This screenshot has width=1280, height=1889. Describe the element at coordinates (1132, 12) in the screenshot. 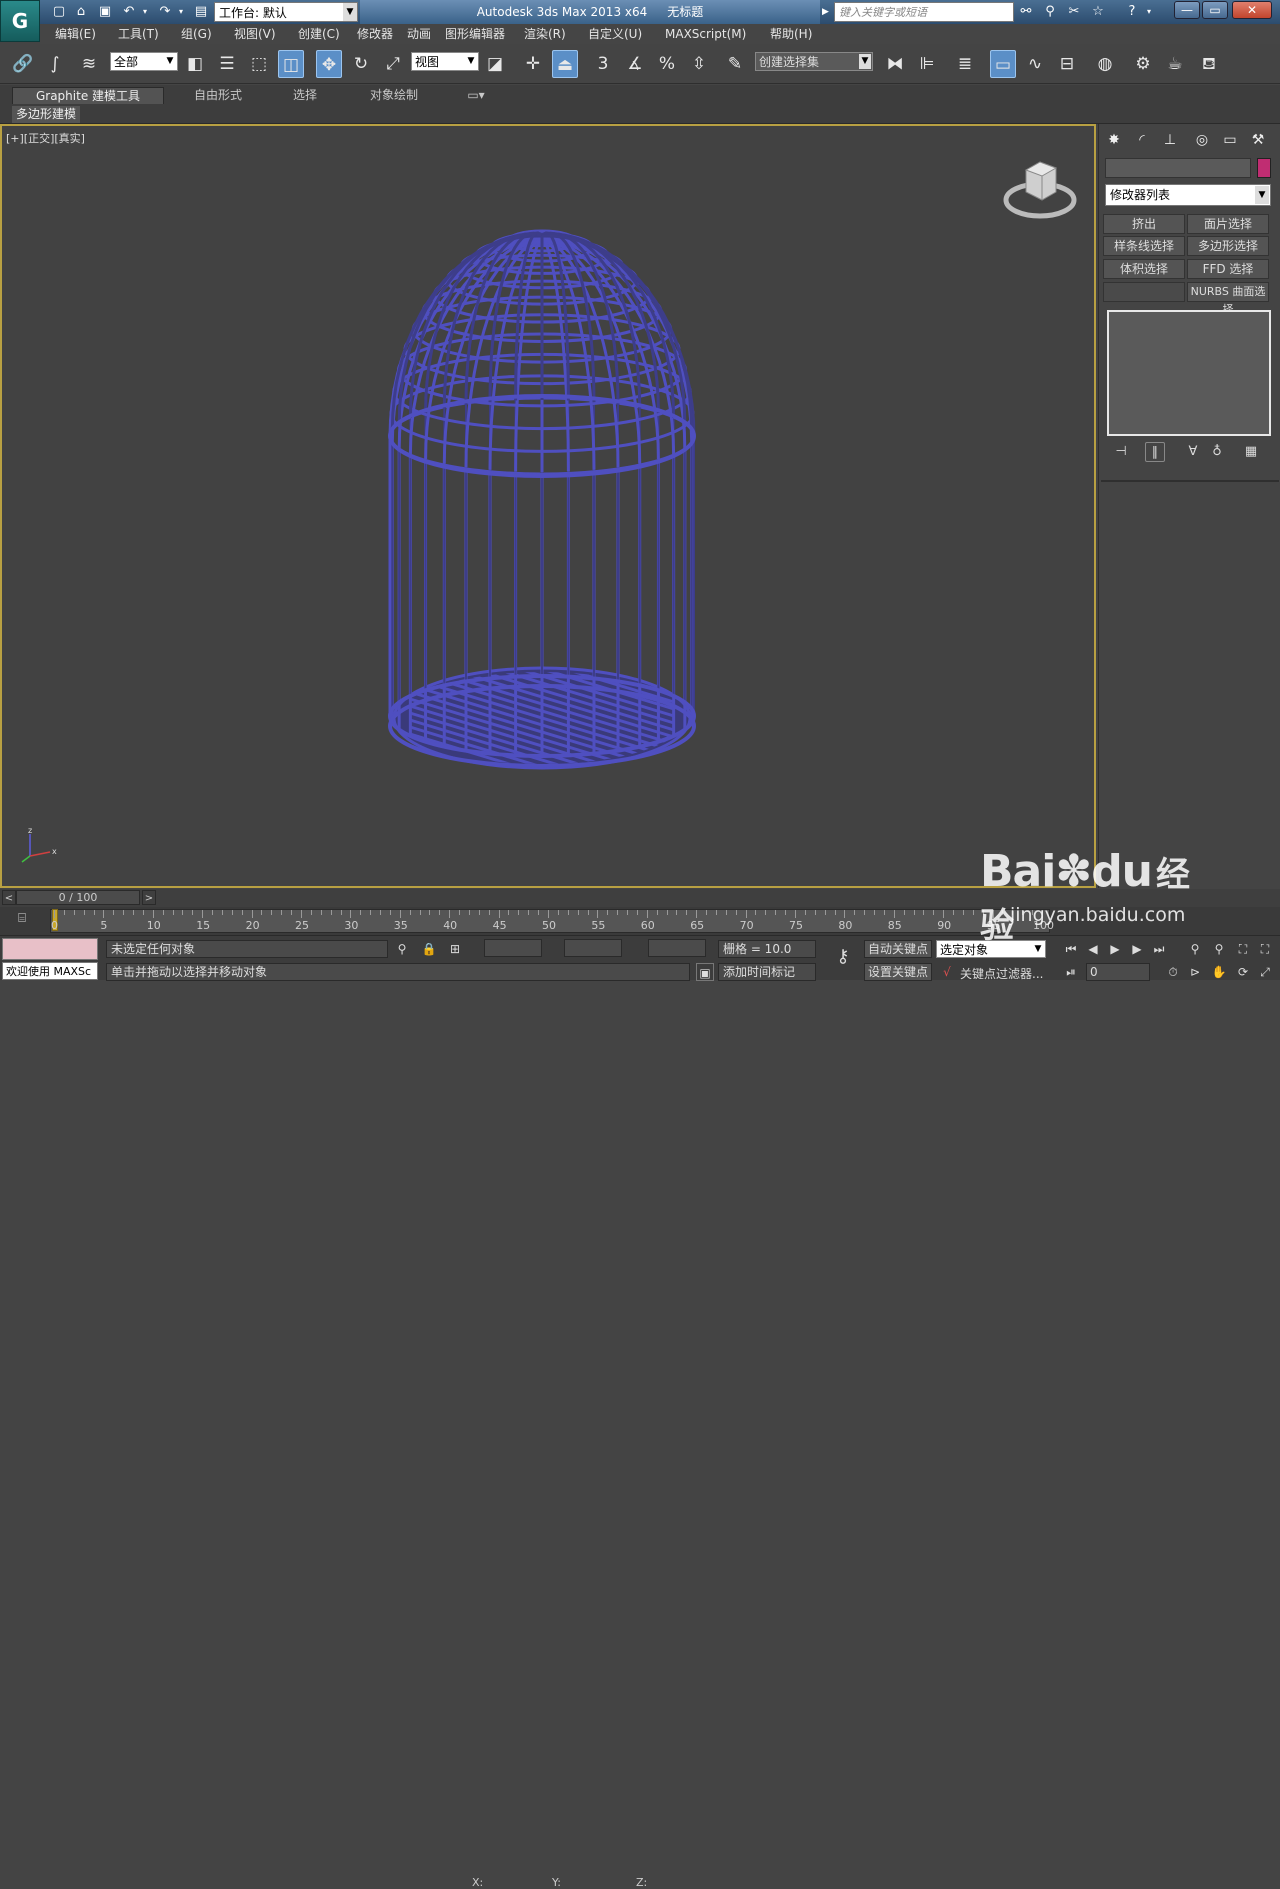

I see `help-icon: ?` at that location.